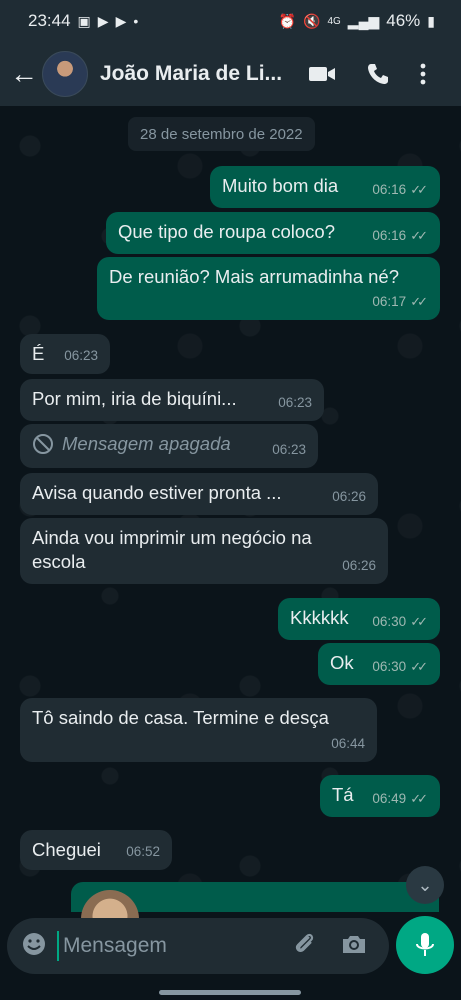  I want to click on message-bubble-incoming: É 06:23, so click(65, 354).